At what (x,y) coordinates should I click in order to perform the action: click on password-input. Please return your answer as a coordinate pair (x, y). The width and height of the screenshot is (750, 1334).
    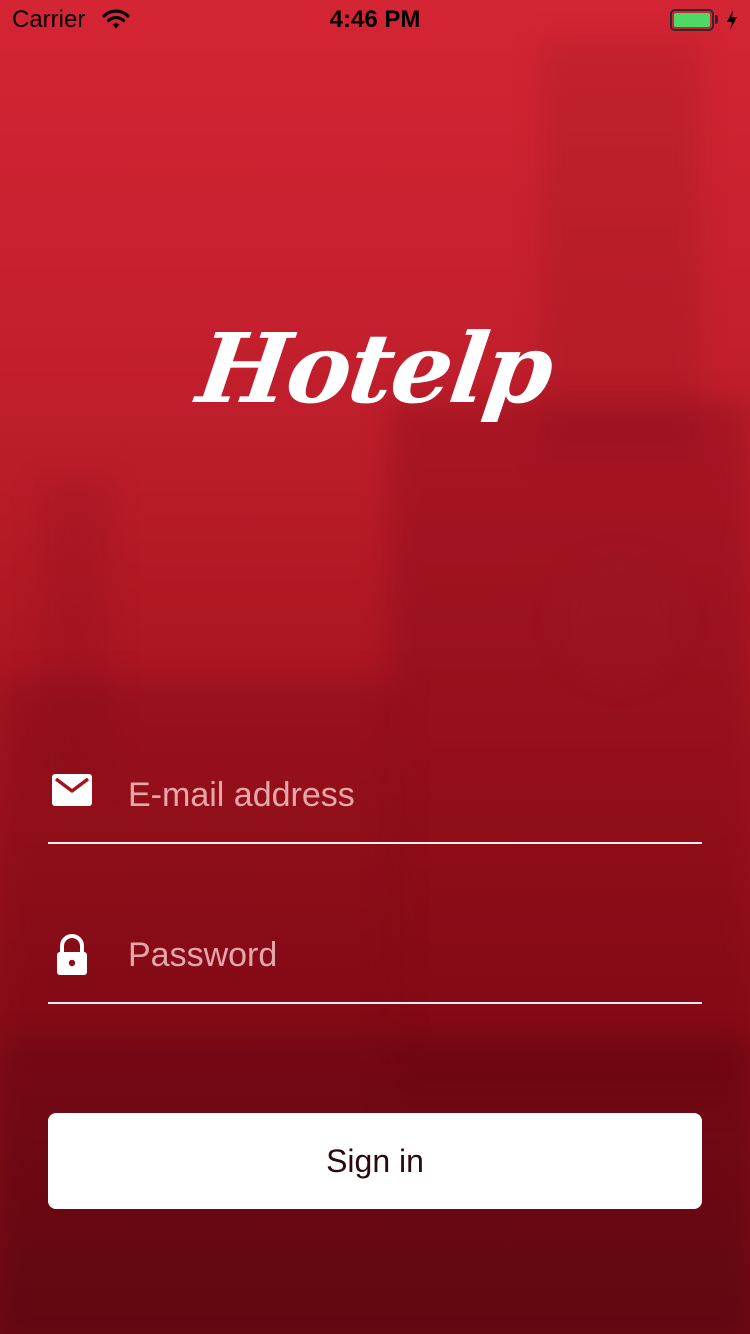
    Looking at the image, I should click on (408, 955).